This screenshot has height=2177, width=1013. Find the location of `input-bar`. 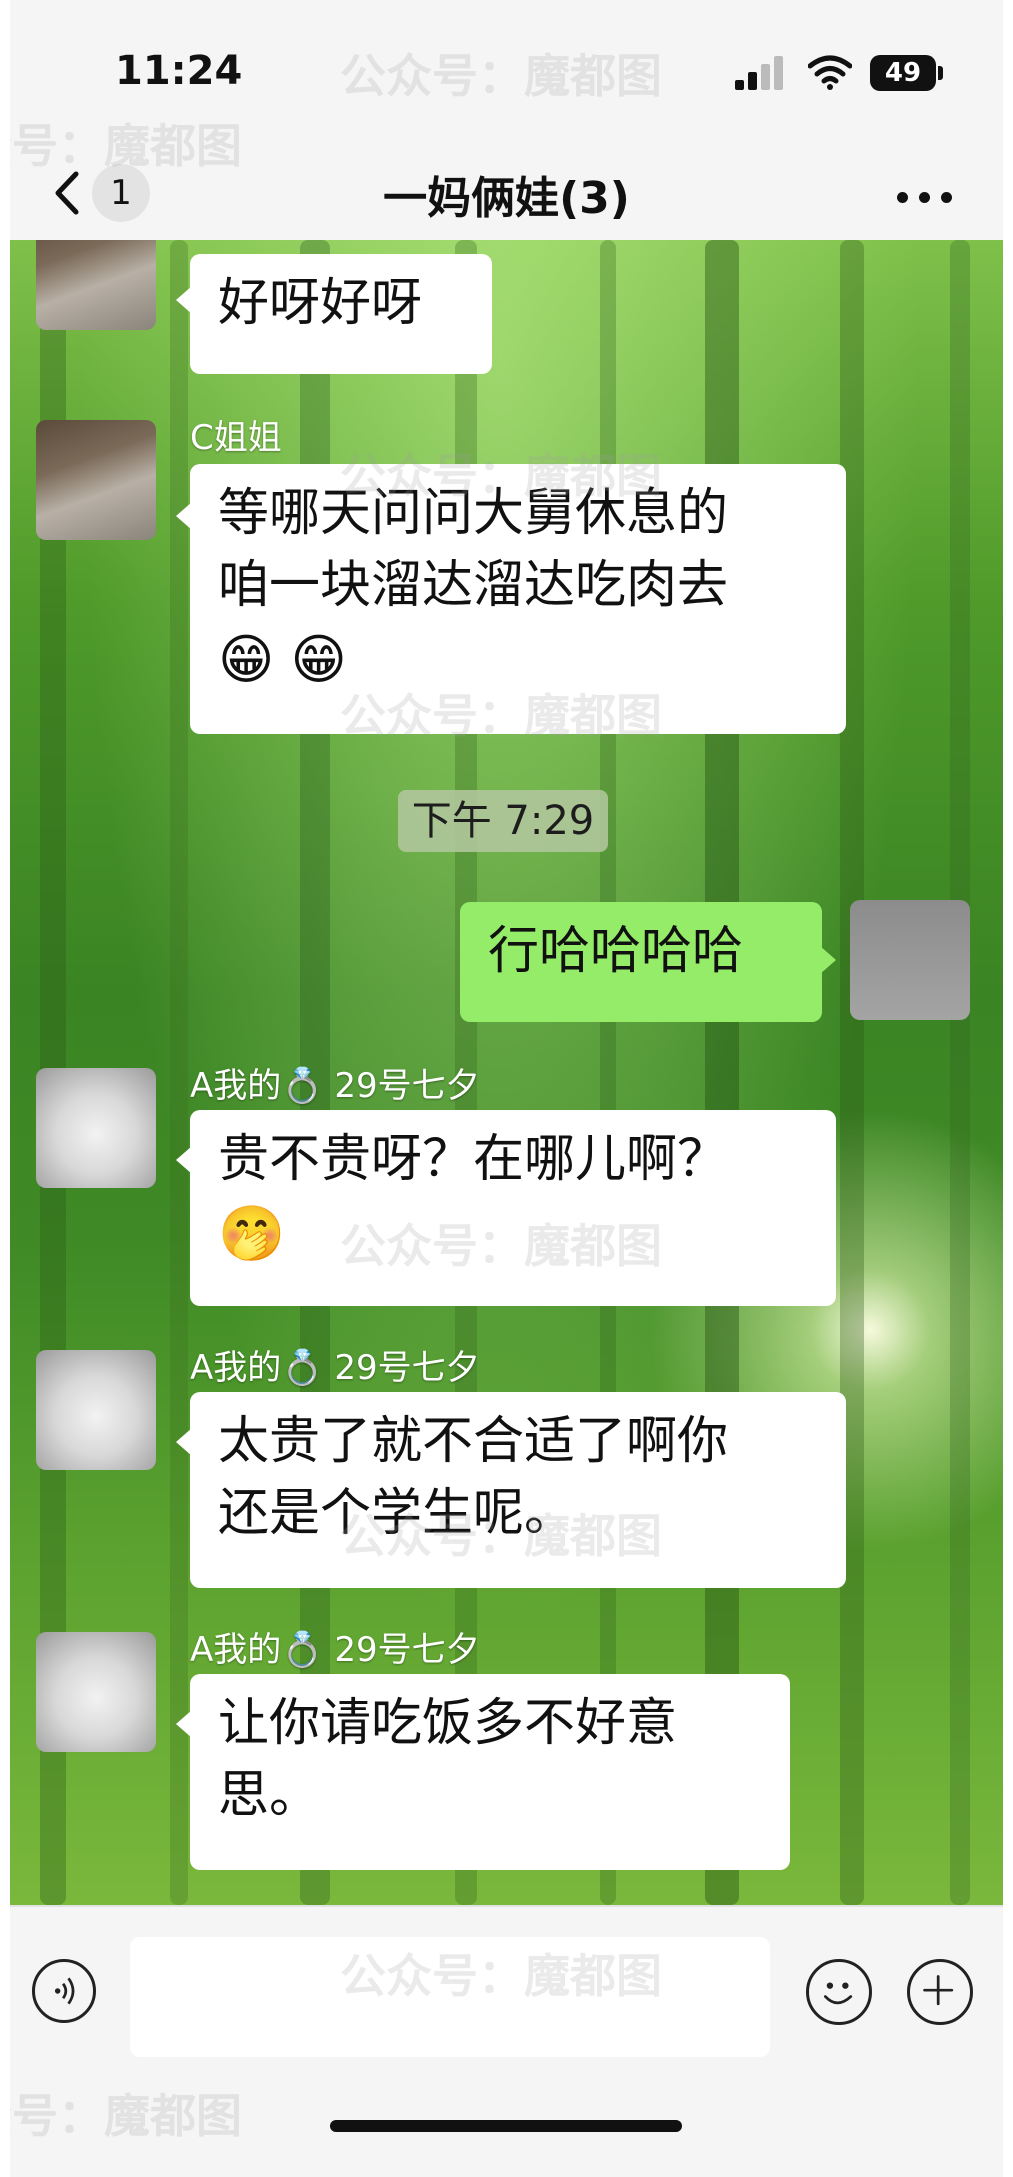

input-bar is located at coordinates (506, 2041).